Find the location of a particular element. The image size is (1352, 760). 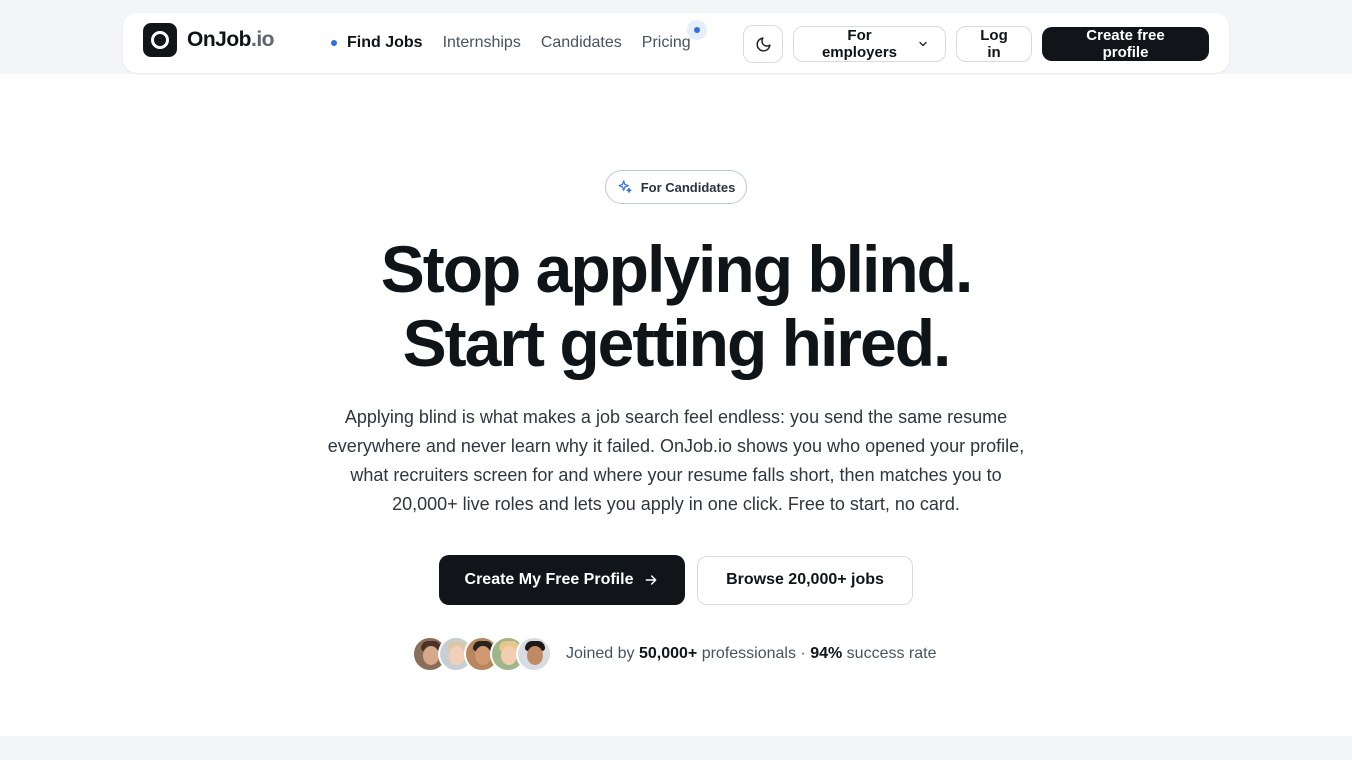

nav-link-label: Internships is located at coordinates (481, 42).